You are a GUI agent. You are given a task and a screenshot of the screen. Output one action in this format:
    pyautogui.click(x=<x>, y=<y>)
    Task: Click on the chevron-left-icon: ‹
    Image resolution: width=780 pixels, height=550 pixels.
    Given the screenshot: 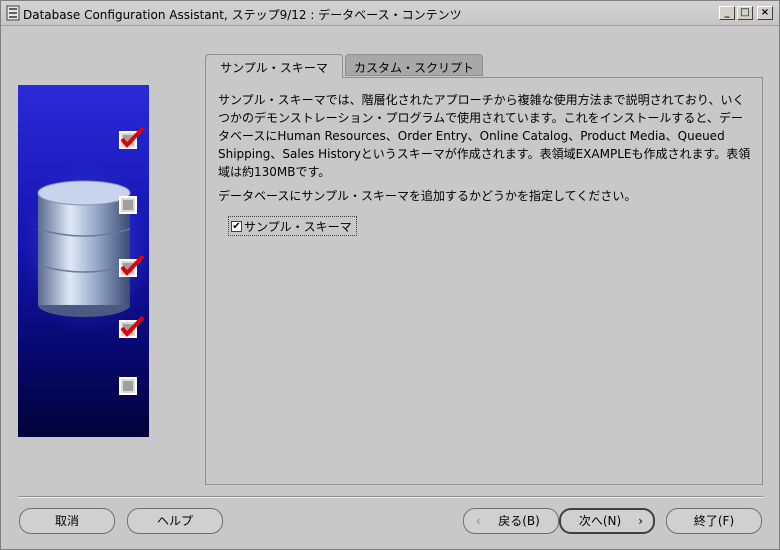 What is the action you would take?
    pyautogui.click(x=478, y=521)
    